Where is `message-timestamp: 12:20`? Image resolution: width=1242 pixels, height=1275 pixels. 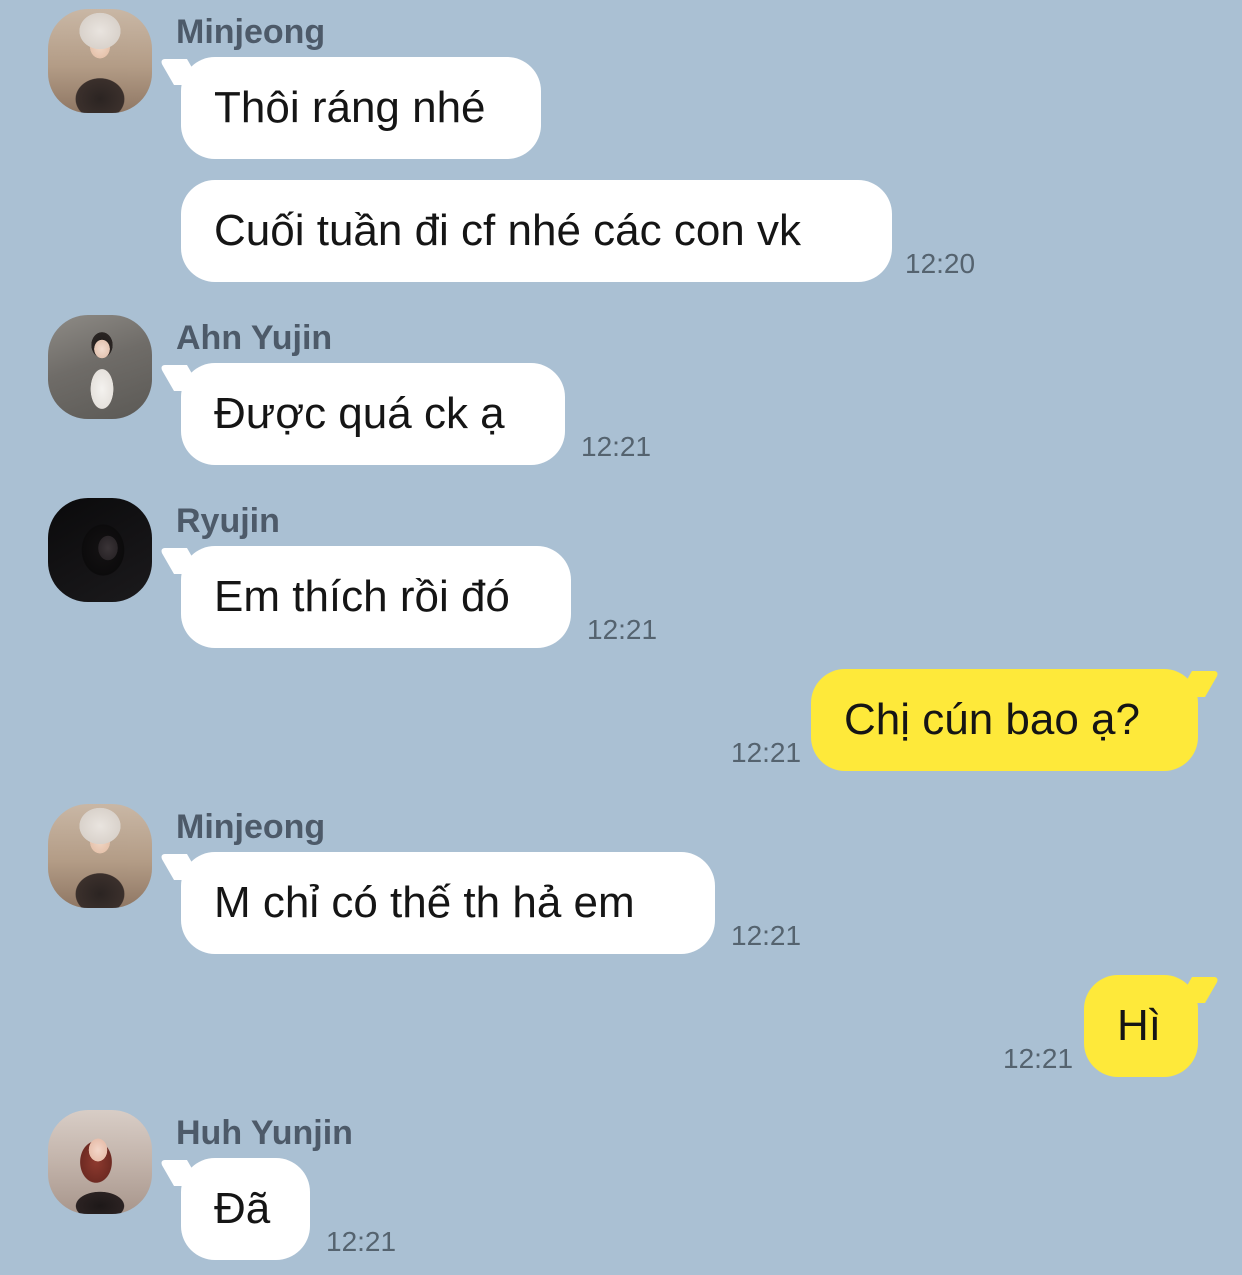
message-timestamp: 12:20 is located at coordinates (940, 263).